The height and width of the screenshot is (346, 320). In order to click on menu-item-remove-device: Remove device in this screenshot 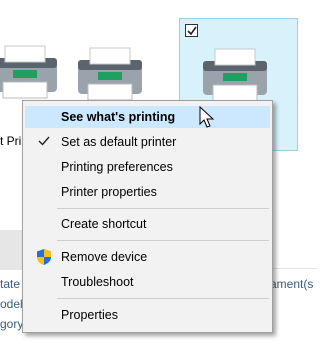, I will do `click(147, 257)`.